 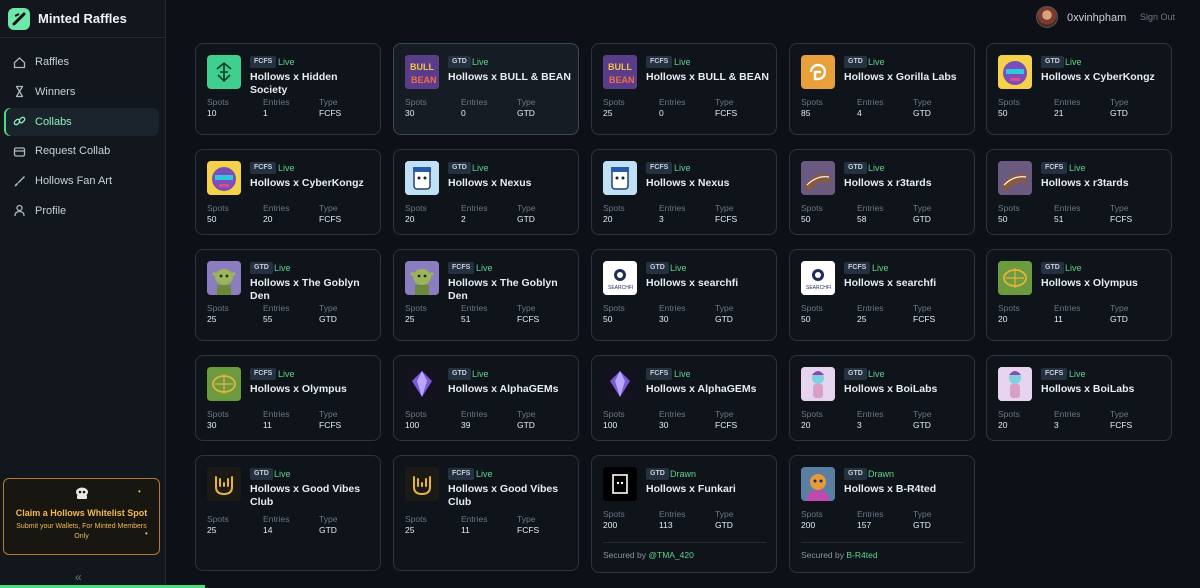 I want to click on spots-value: 20, so click(x=1003, y=319).